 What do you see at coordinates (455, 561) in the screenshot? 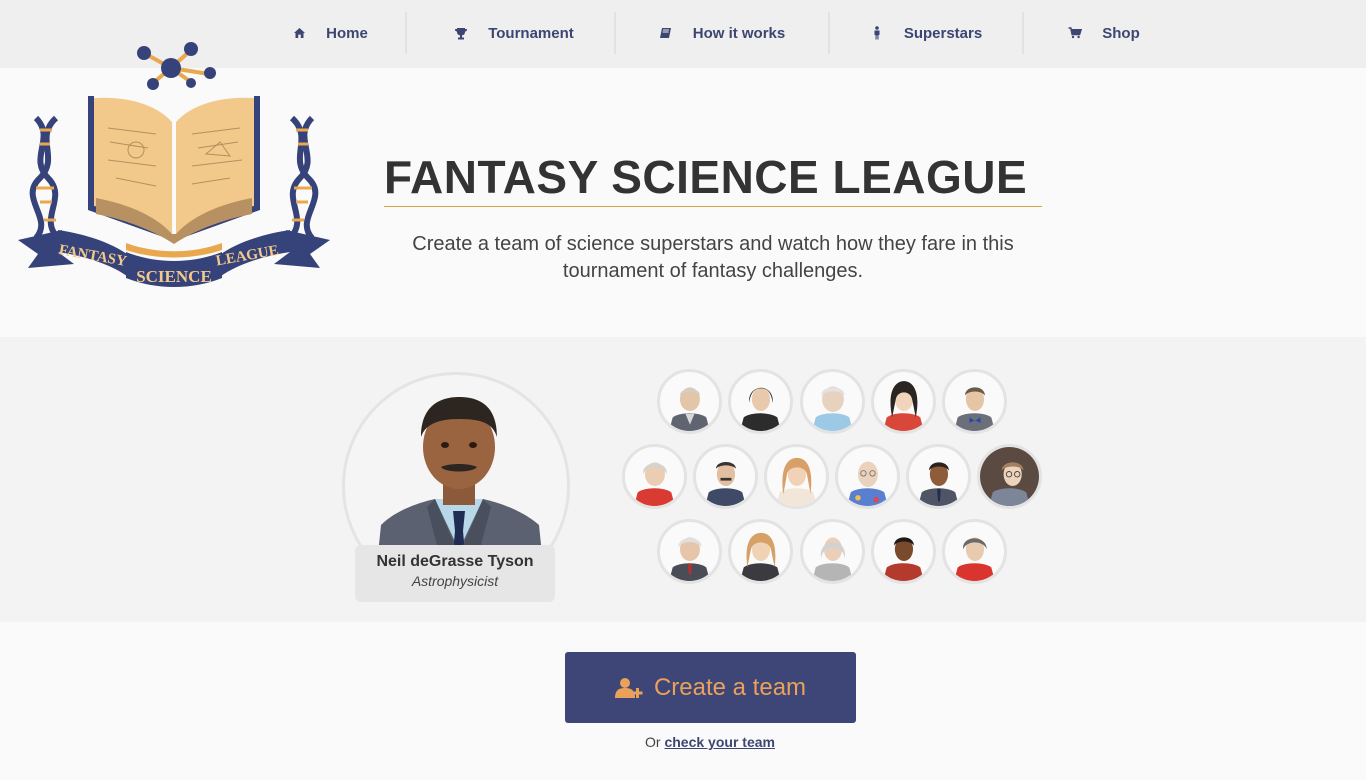
I see `featured-scientist-name: Neil deGrasse Tyson` at bounding box center [455, 561].